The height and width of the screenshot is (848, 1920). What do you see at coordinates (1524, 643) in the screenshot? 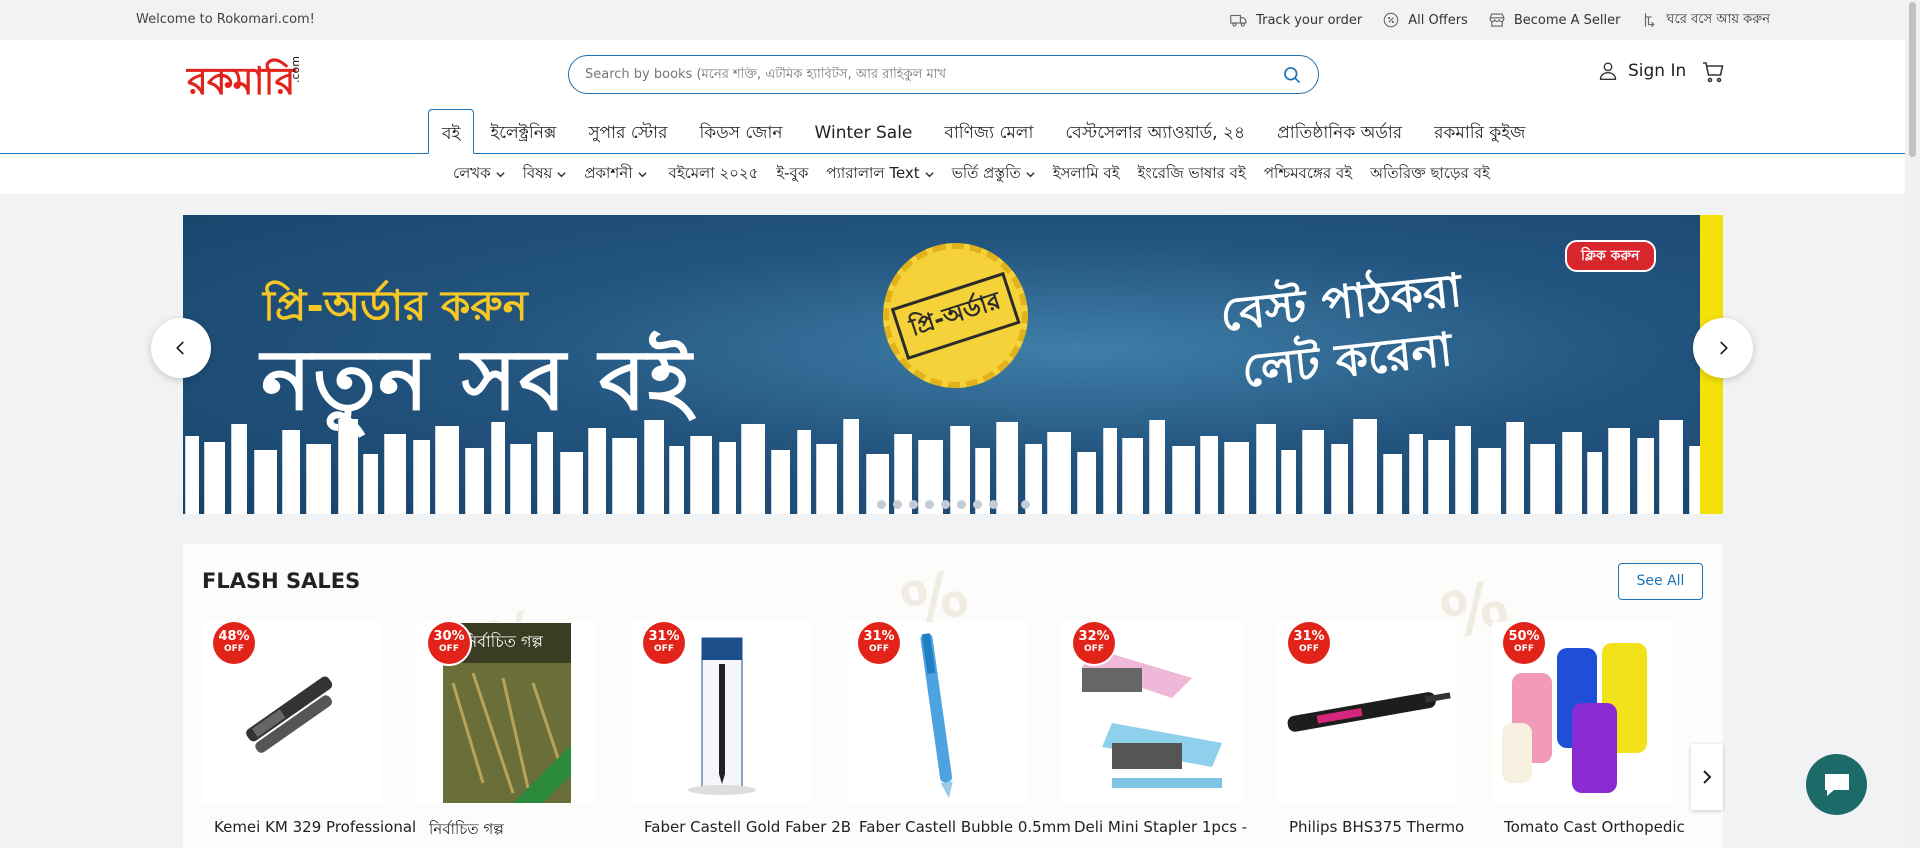
I see `discount-badge: 50% OFF` at bounding box center [1524, 643].